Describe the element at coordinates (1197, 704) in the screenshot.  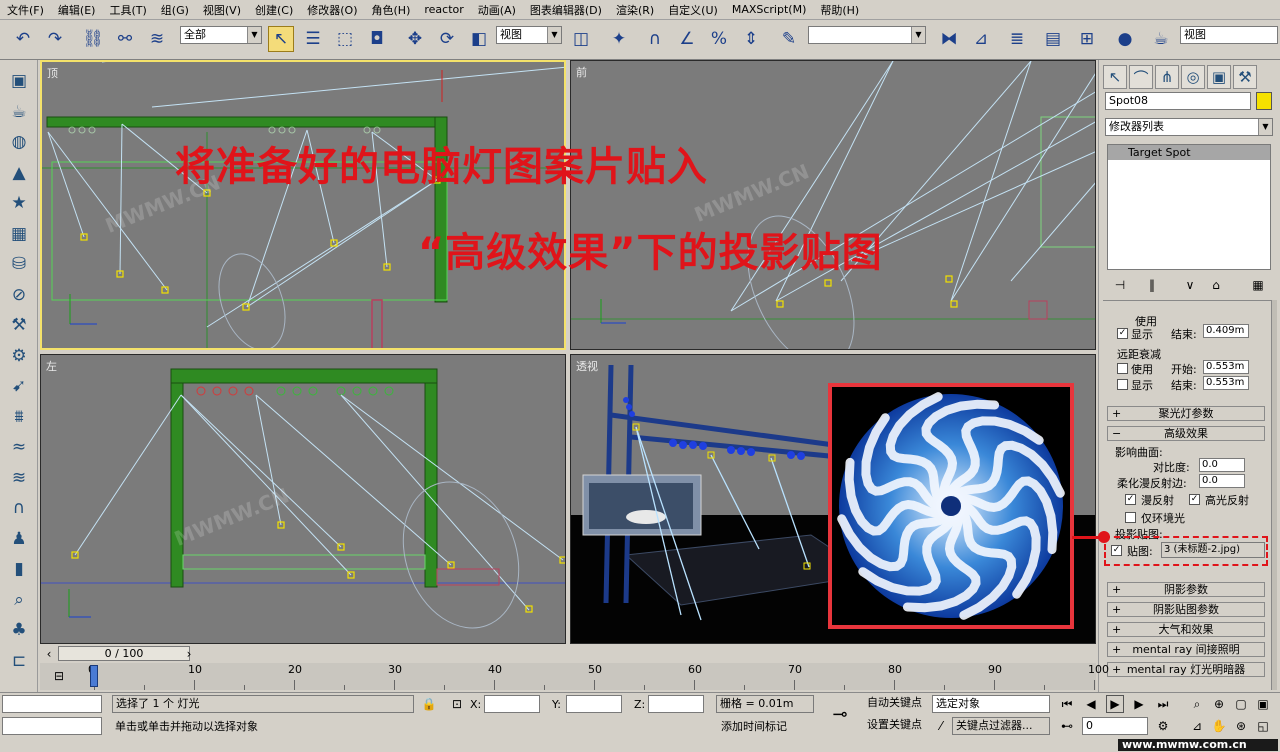
I see `zoom-icon: ⌕` at that location.